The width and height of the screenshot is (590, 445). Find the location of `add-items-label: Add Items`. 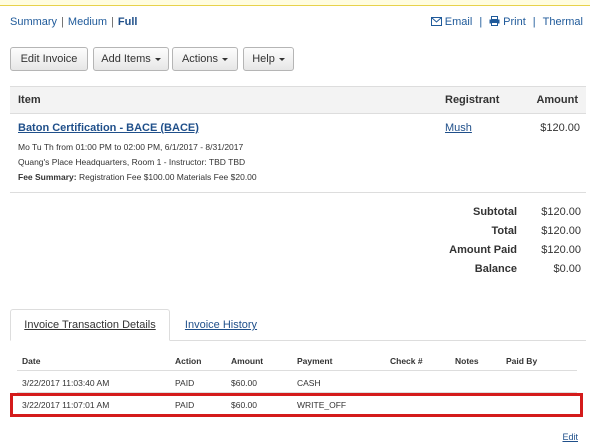

add-items-label: Add Items is located at coordinates (126, 59).